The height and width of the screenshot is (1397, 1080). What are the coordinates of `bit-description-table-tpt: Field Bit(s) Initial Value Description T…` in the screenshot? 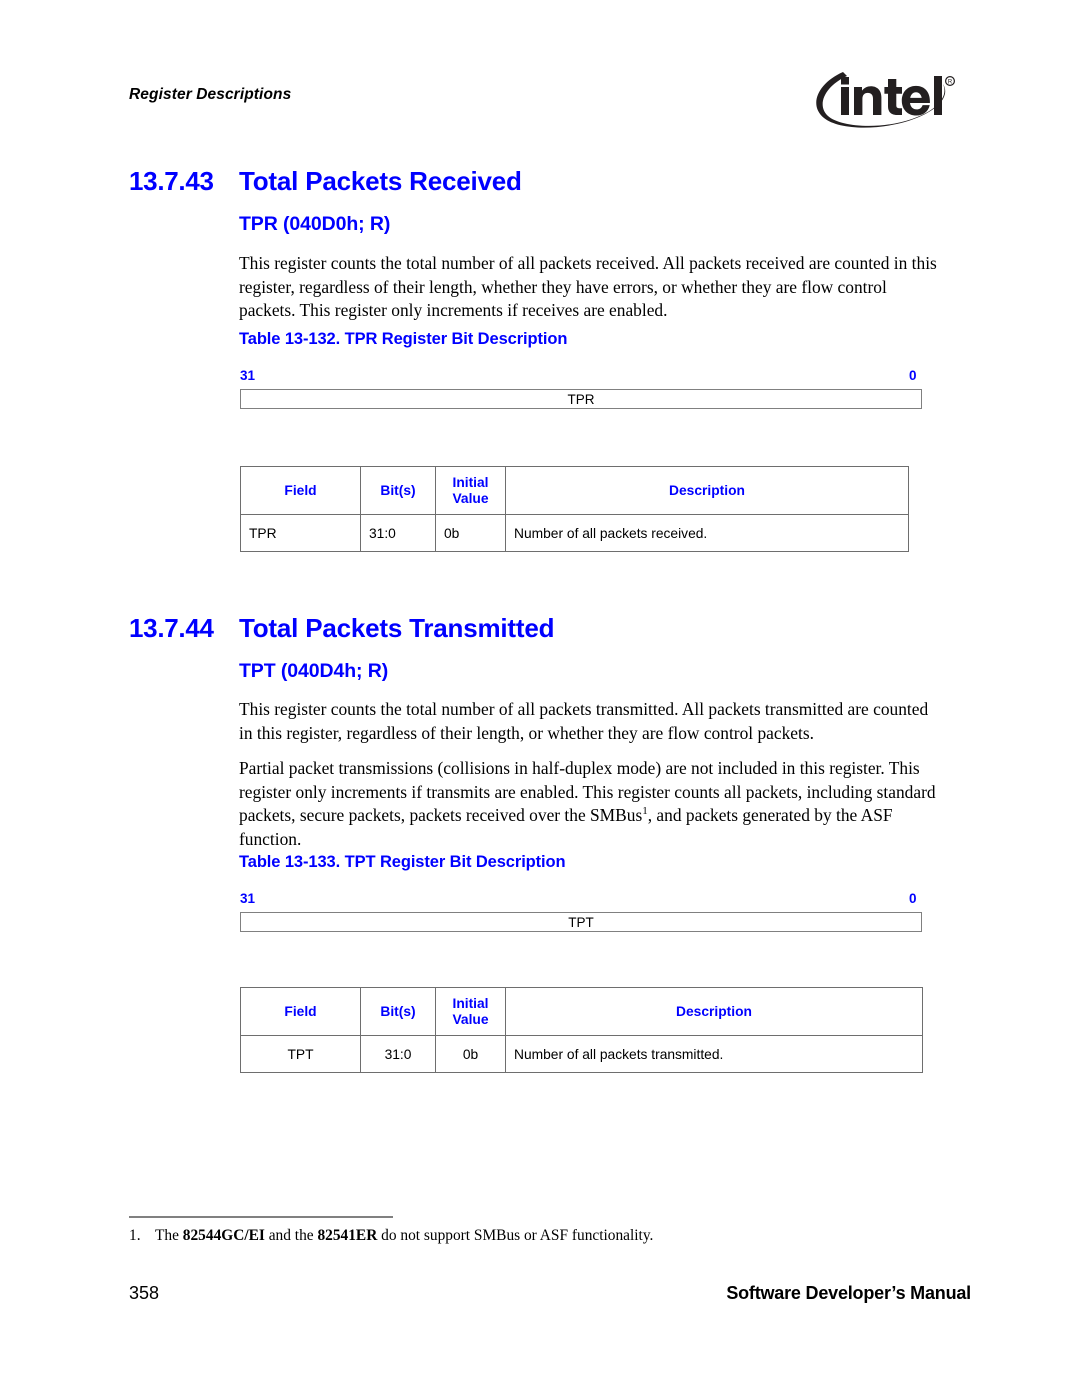 It's located at (581, 1030).